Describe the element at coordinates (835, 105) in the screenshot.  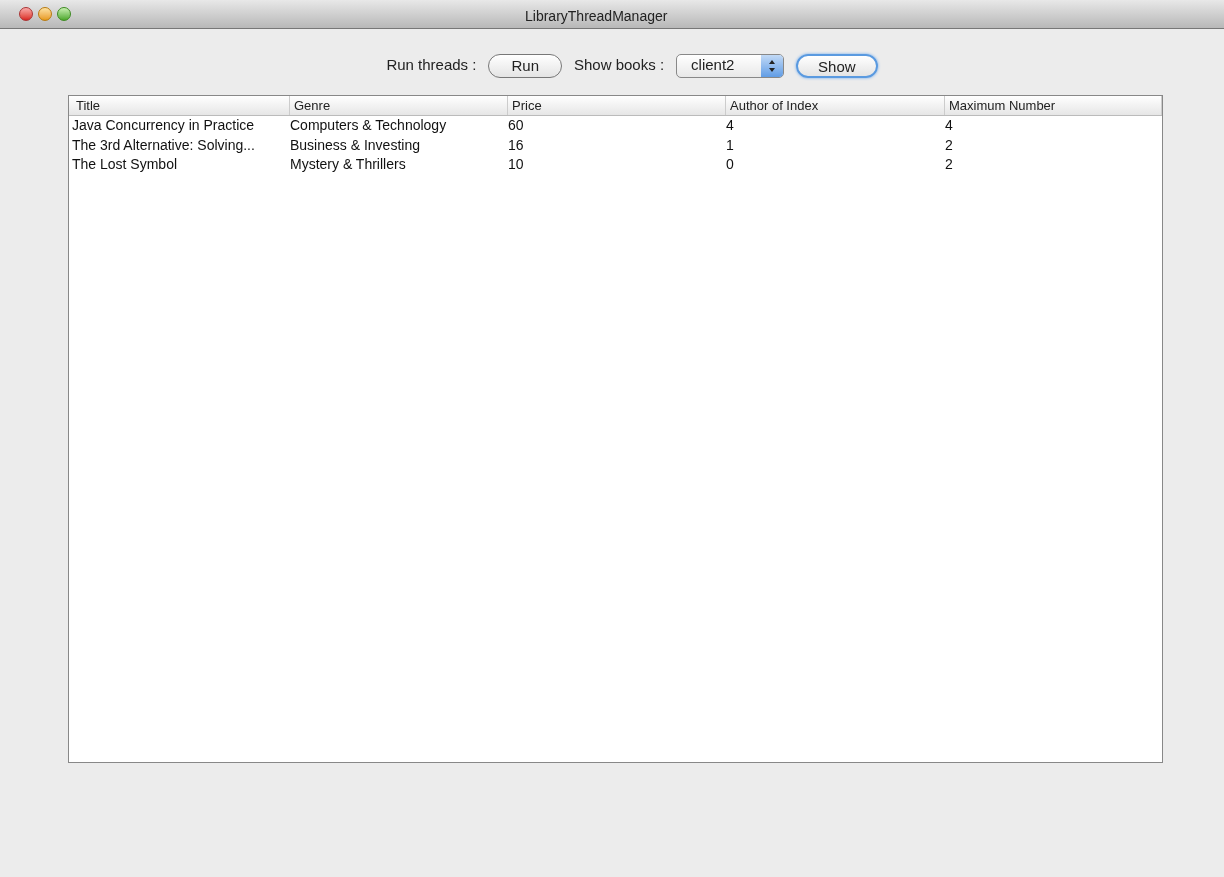
I see `column-header: Author of Index` at that location.